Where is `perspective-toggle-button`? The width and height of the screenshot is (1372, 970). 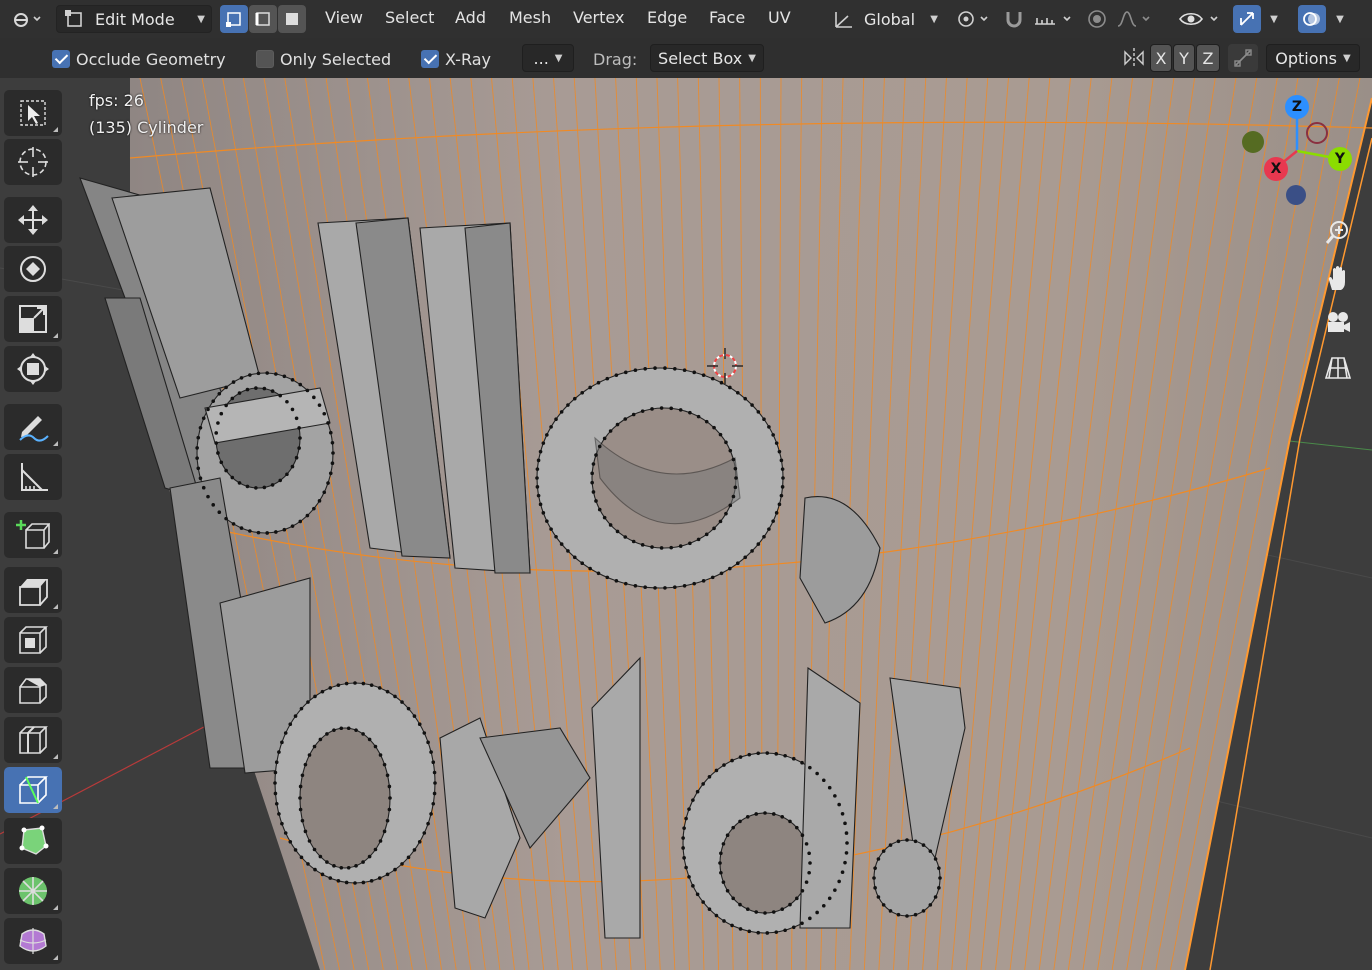 perspective-toggle-button is located at coordinates (1338, 368).